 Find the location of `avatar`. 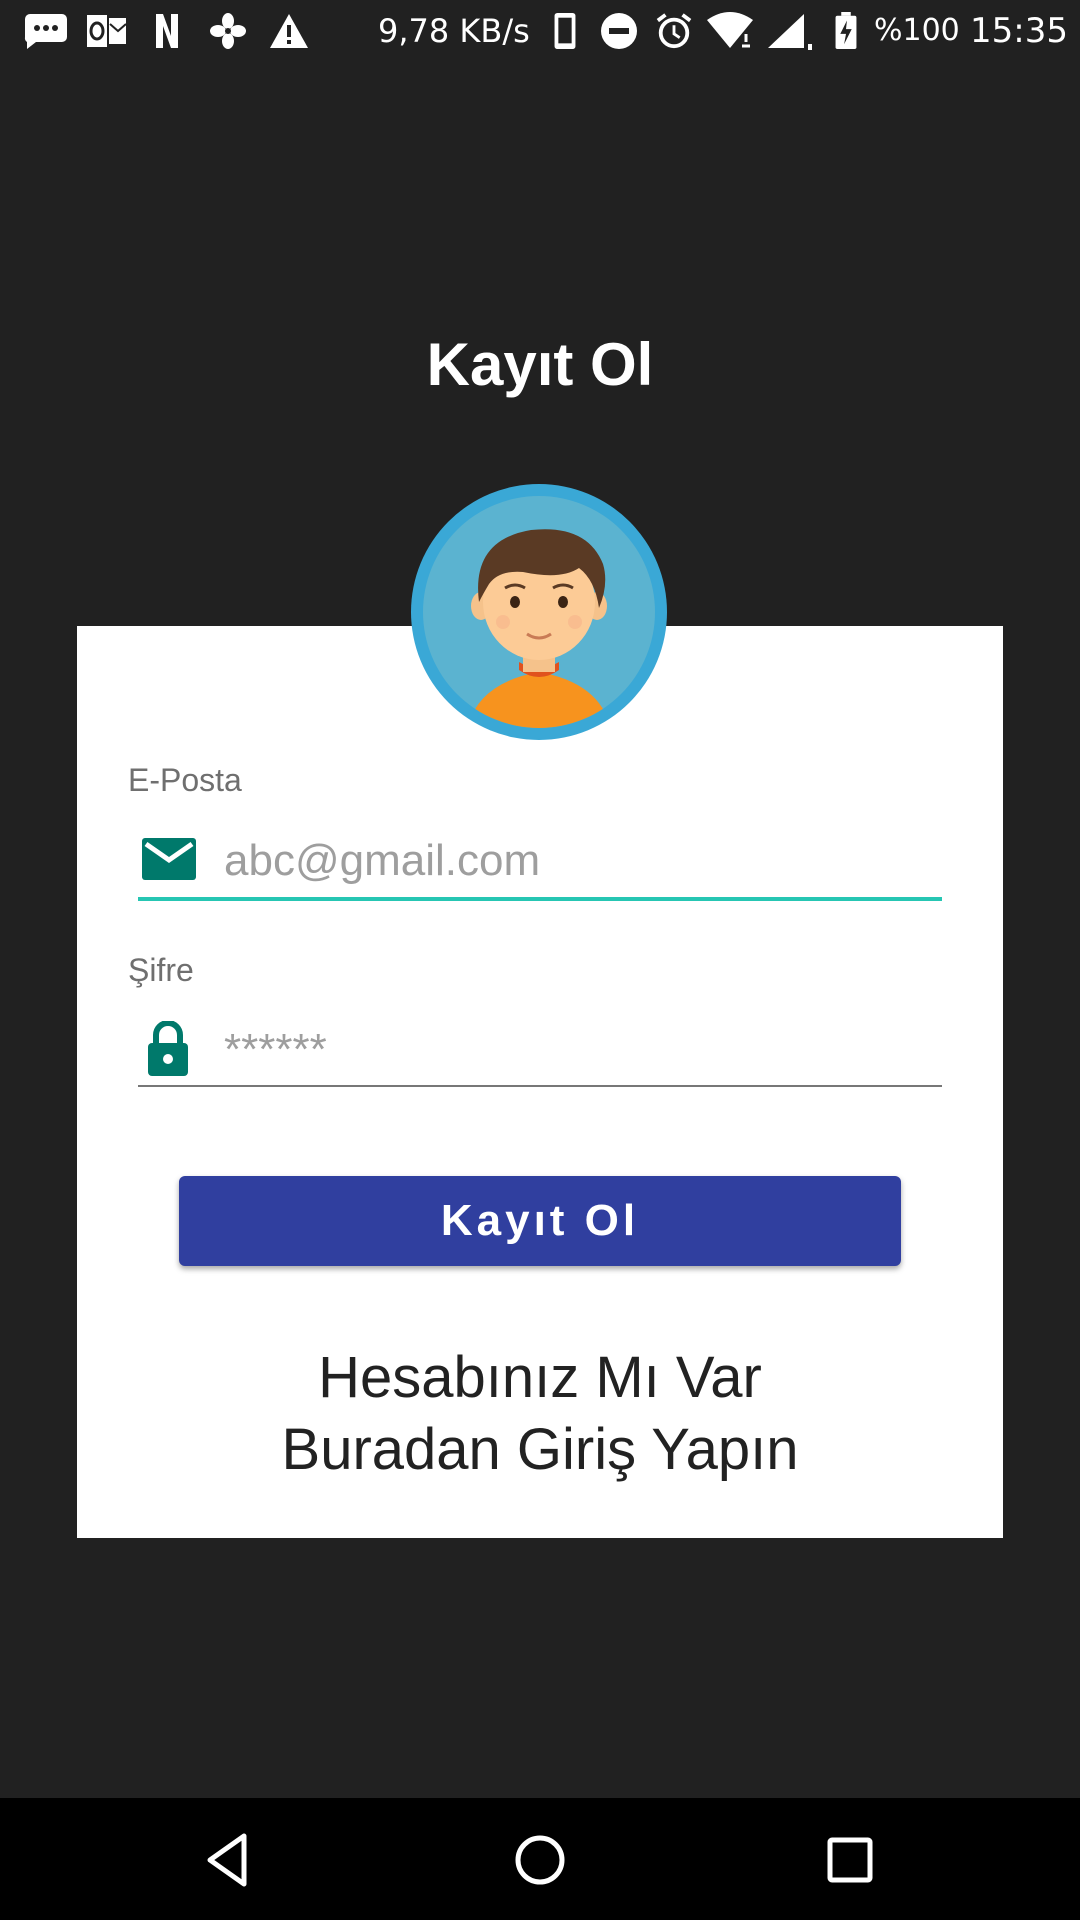

avatar is located at coordinates (539, 612).